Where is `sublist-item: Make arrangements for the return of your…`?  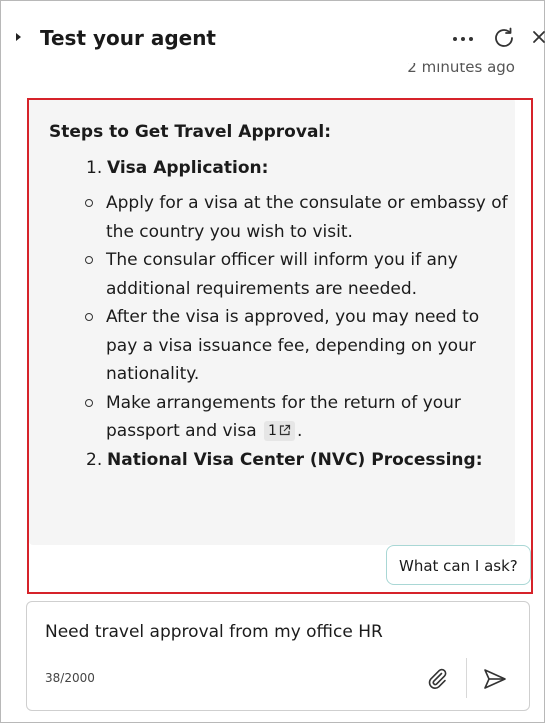 sublist-item: Make arrangements for the return of your… is located at coordinates (279, 417).